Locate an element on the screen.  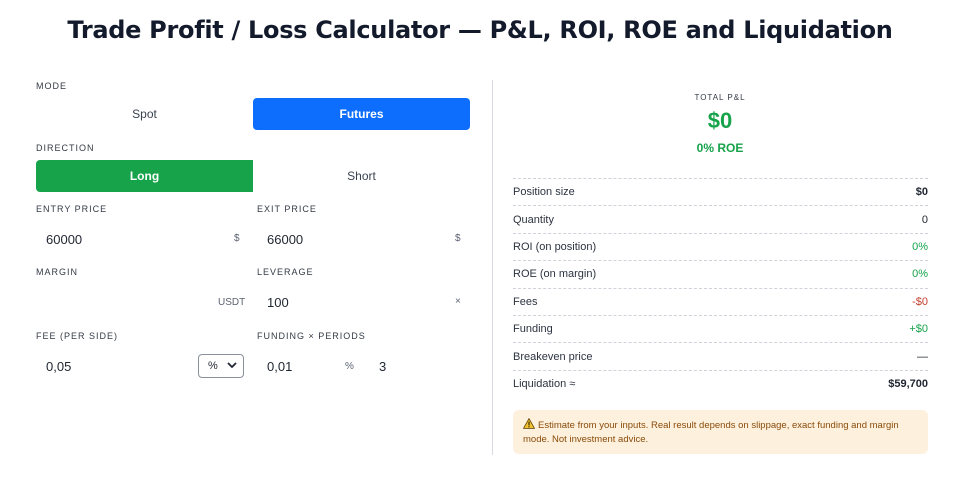
mode-futures-button: Futures is located at coordinates (361, 114).